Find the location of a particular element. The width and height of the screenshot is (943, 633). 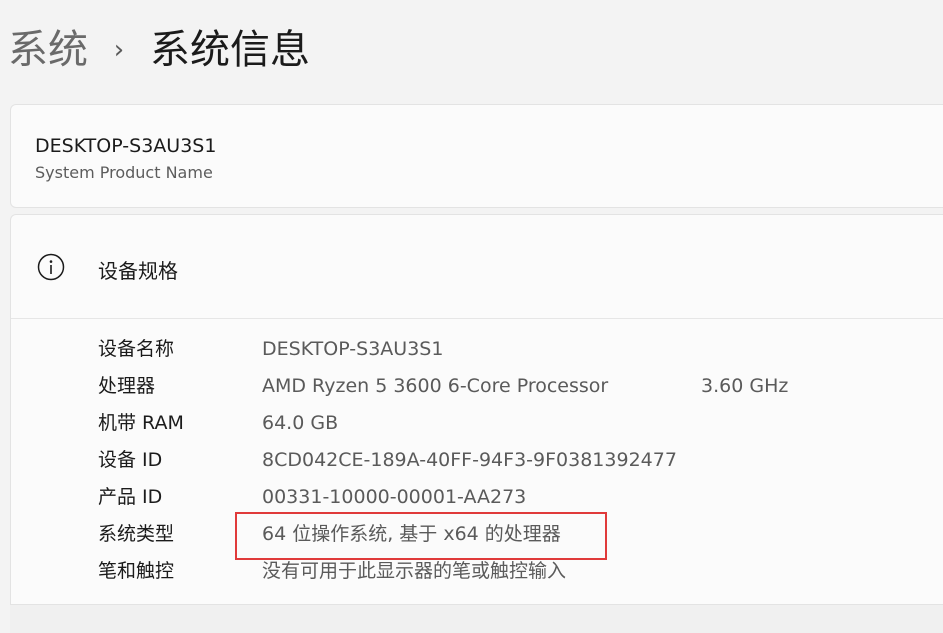

chevron-right-icon: › is located at coordinates (119, 50).